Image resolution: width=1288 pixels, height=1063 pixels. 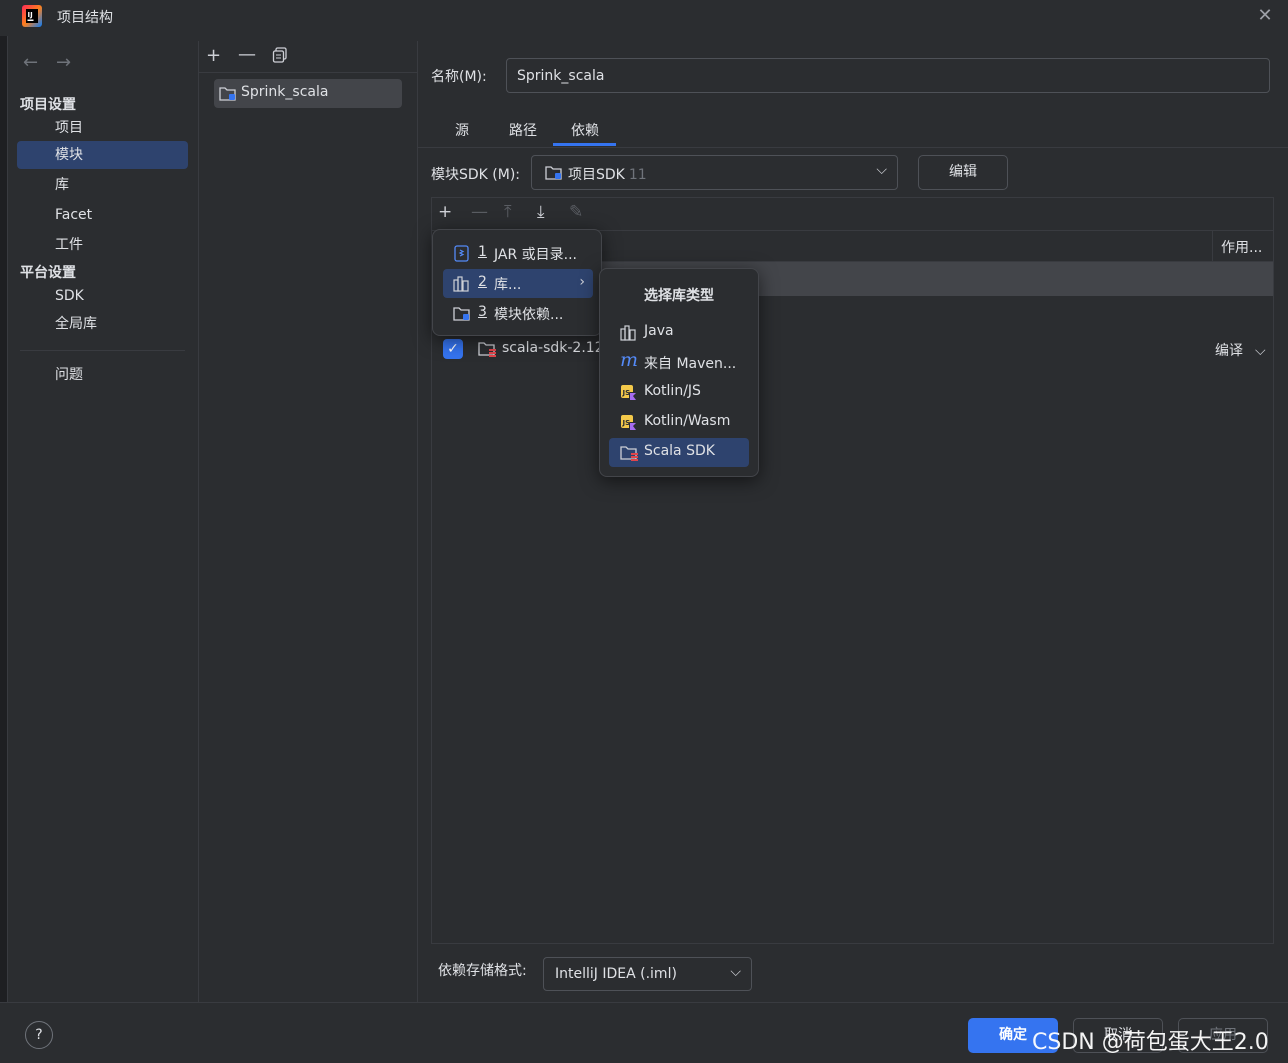 I want to click on storage-format-label: 依赖存储格式:, so click(x=482, y=971).